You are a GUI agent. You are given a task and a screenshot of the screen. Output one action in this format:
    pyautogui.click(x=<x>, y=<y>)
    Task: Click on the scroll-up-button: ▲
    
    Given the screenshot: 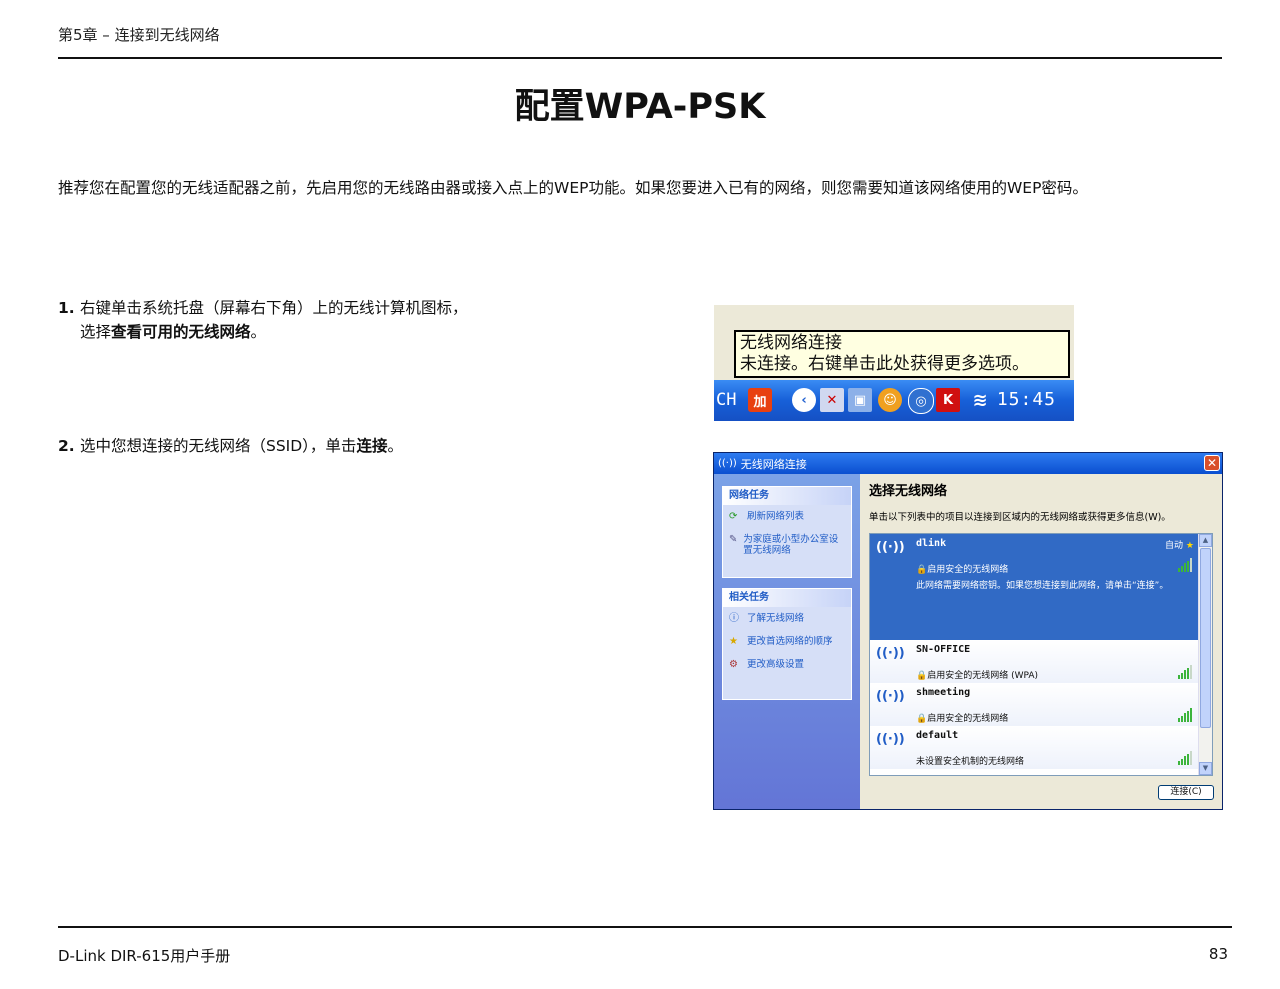 What is the action you would take?
    pyautogui.click(x=1205, y=540)
    